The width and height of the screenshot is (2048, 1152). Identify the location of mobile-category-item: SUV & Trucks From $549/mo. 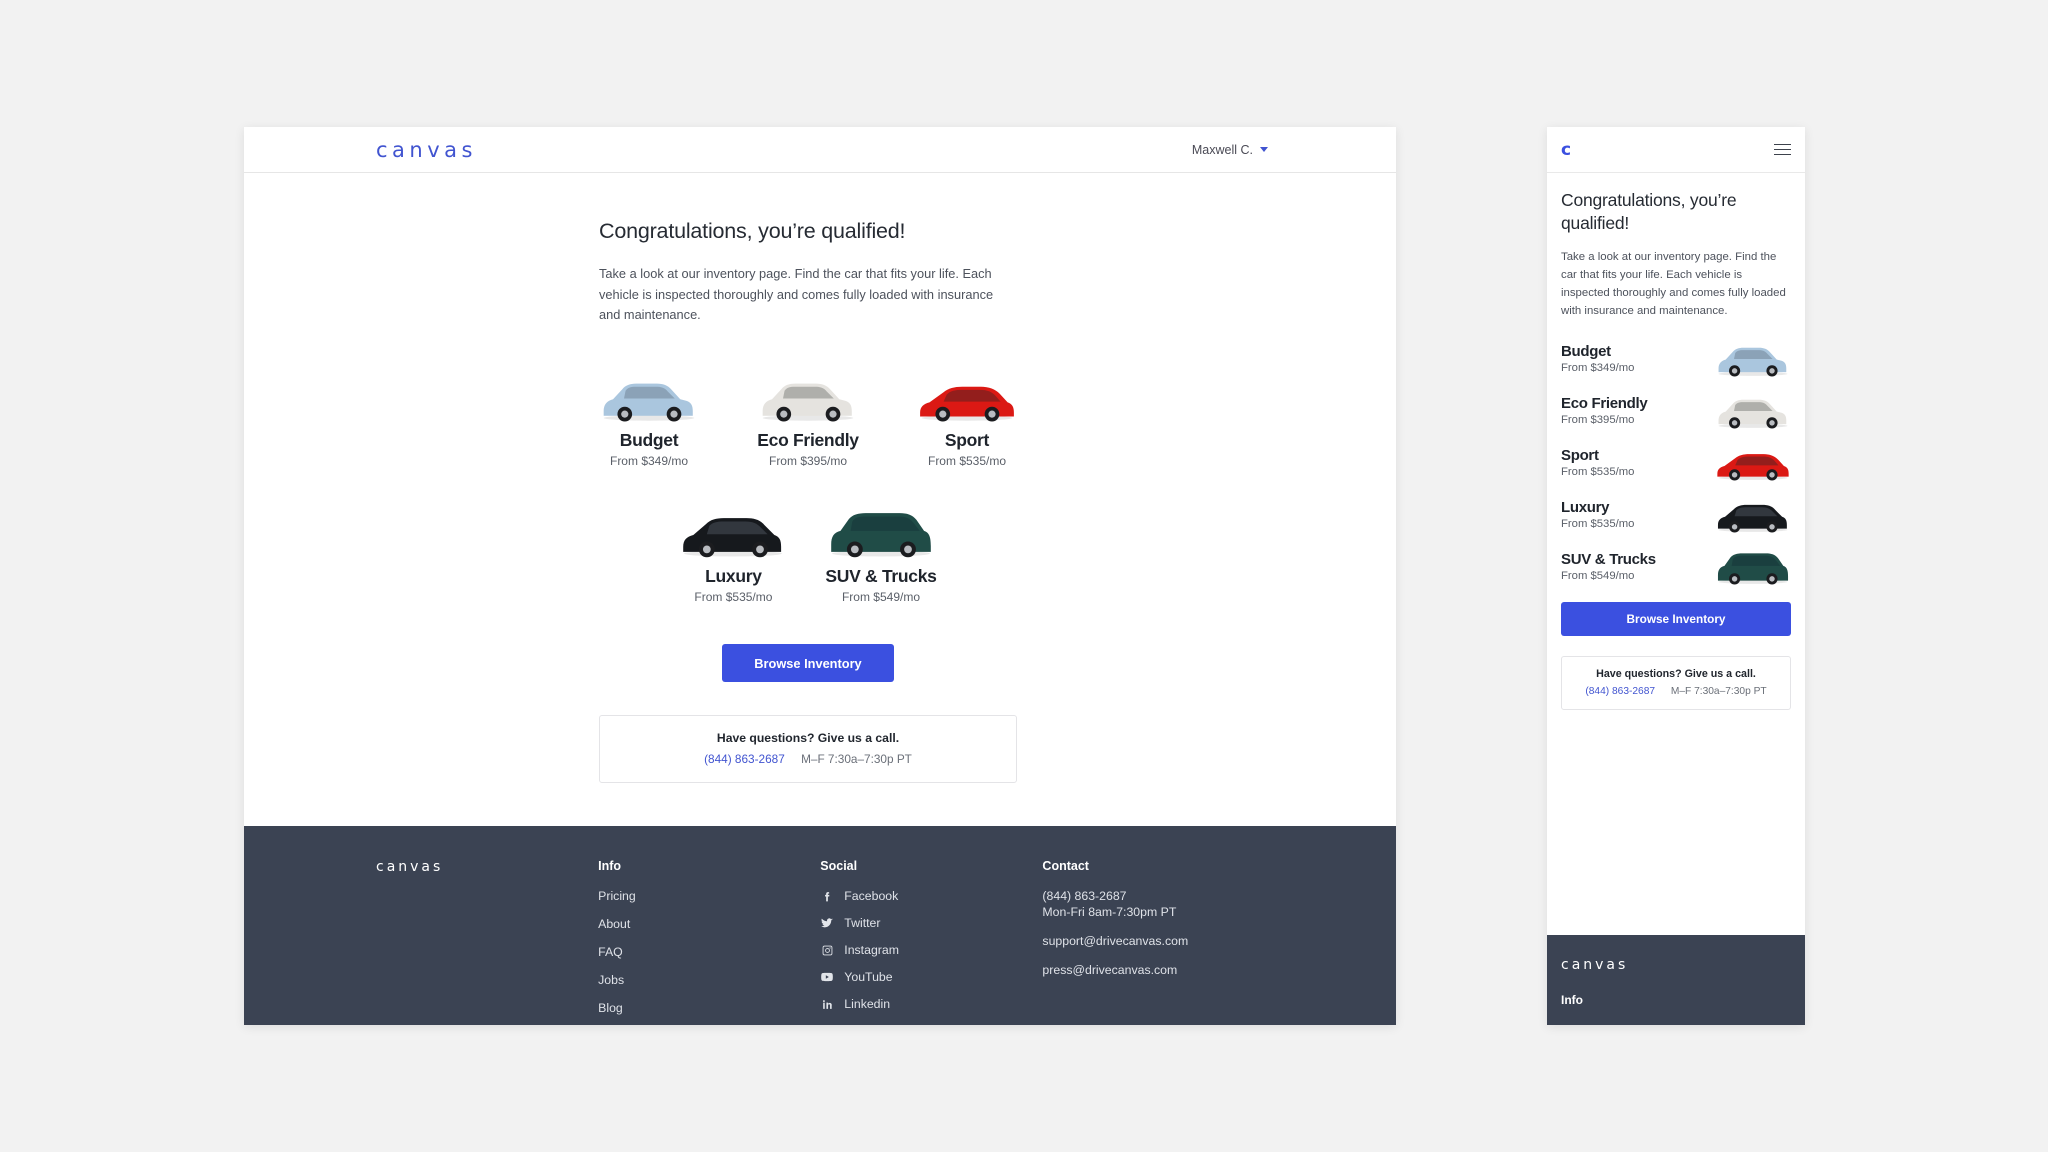
(1676, 567).